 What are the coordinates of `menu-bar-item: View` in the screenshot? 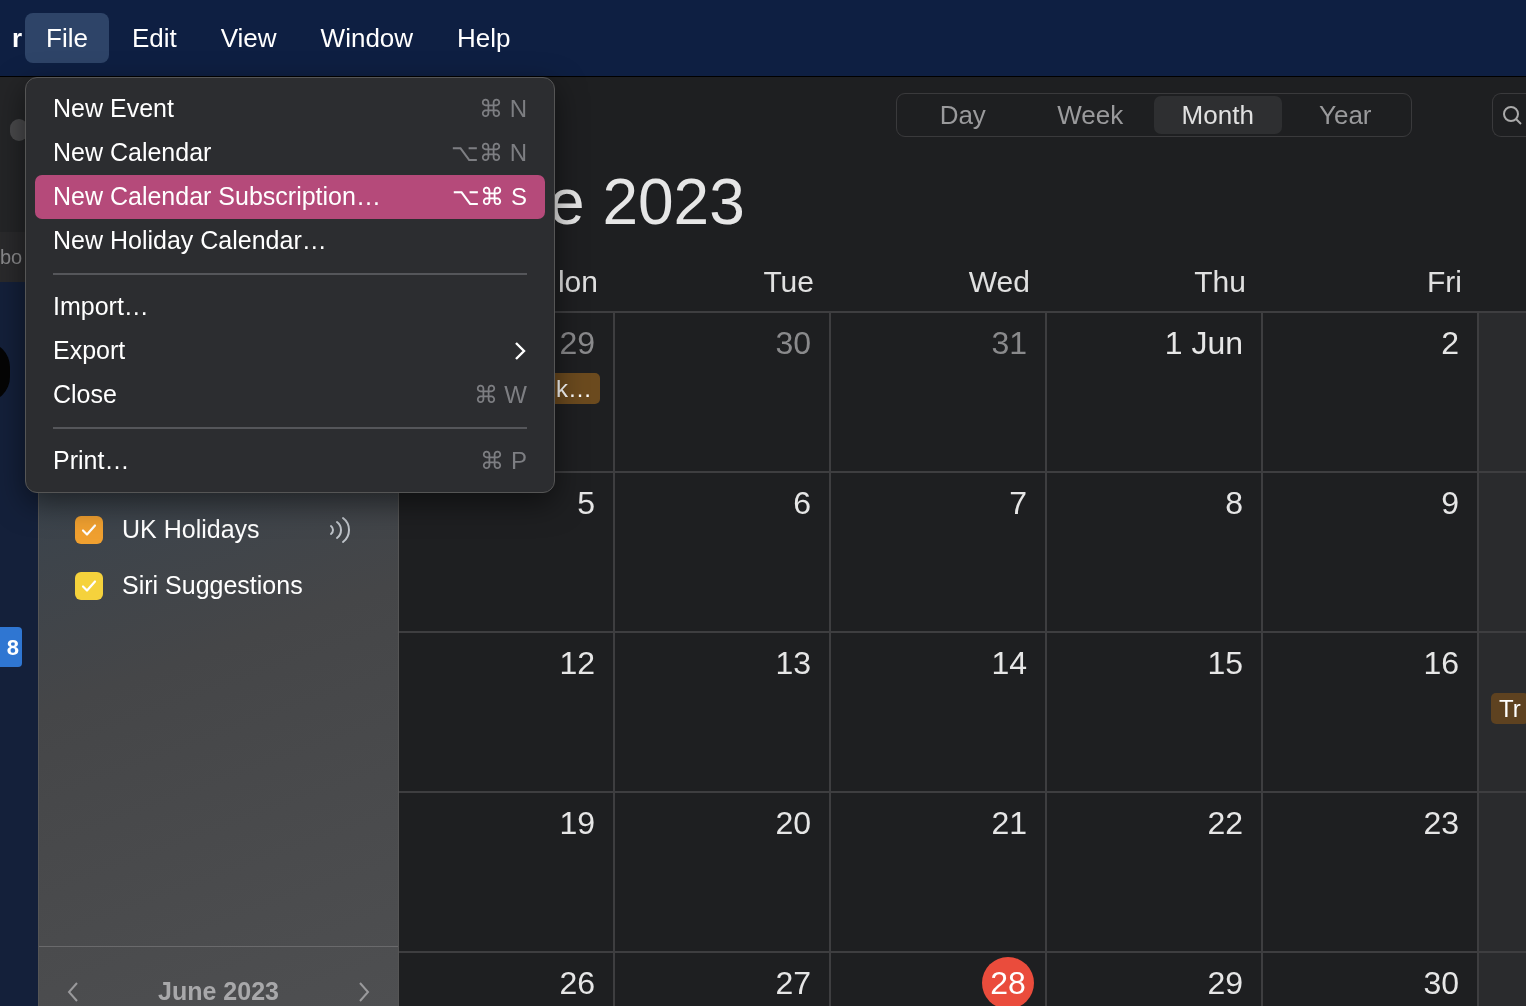 It's located at (248, 38).